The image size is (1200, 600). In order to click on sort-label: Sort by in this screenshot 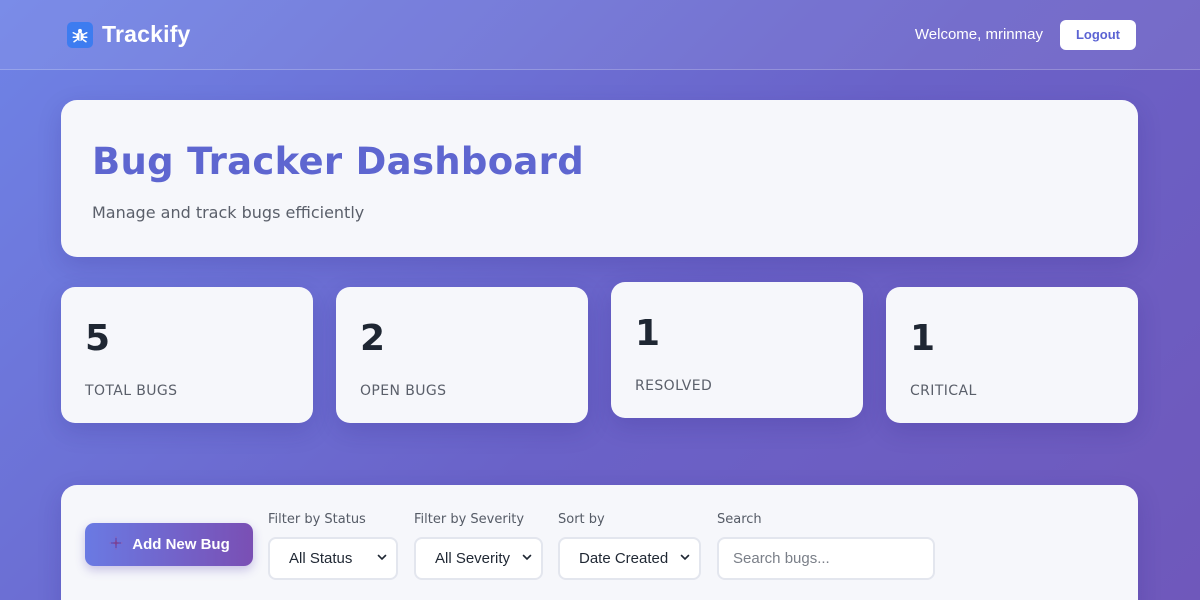, I will do `click(581, 519)`.